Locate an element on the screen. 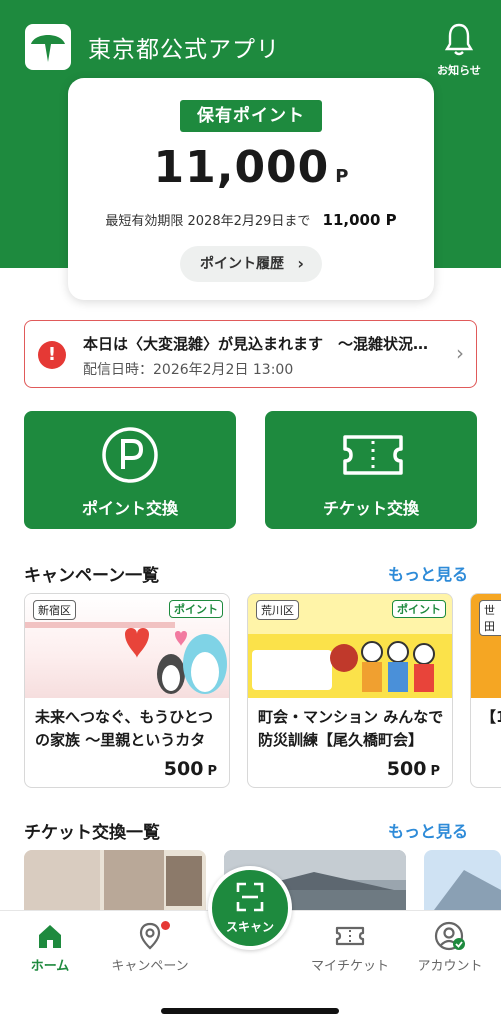 This screenshot has width=501, height=1024. point-history-button: ポイント履歴 › is located at coordinates (251, 264).